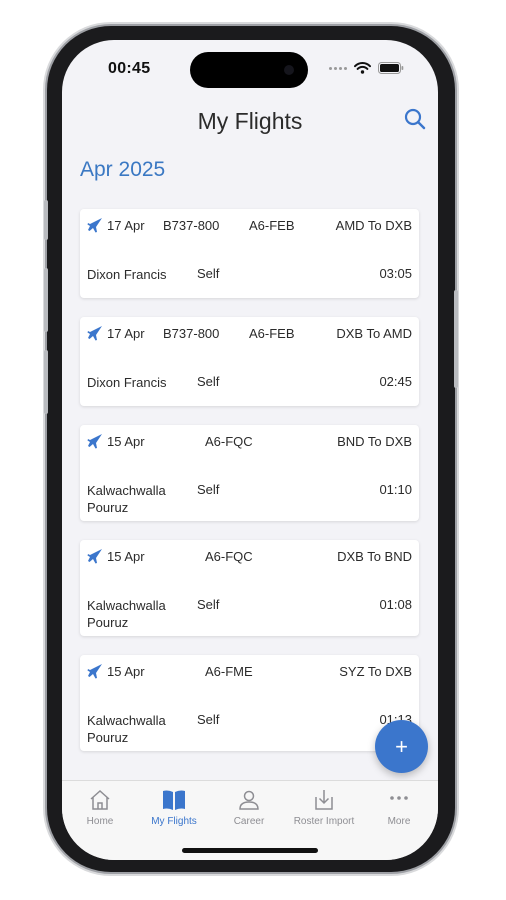 Image resolution: width=506 pixels, height=900 pixels. Describe the element at coordinates (249, 821) in the screenshot. I see `tab-label: Career` at that location.